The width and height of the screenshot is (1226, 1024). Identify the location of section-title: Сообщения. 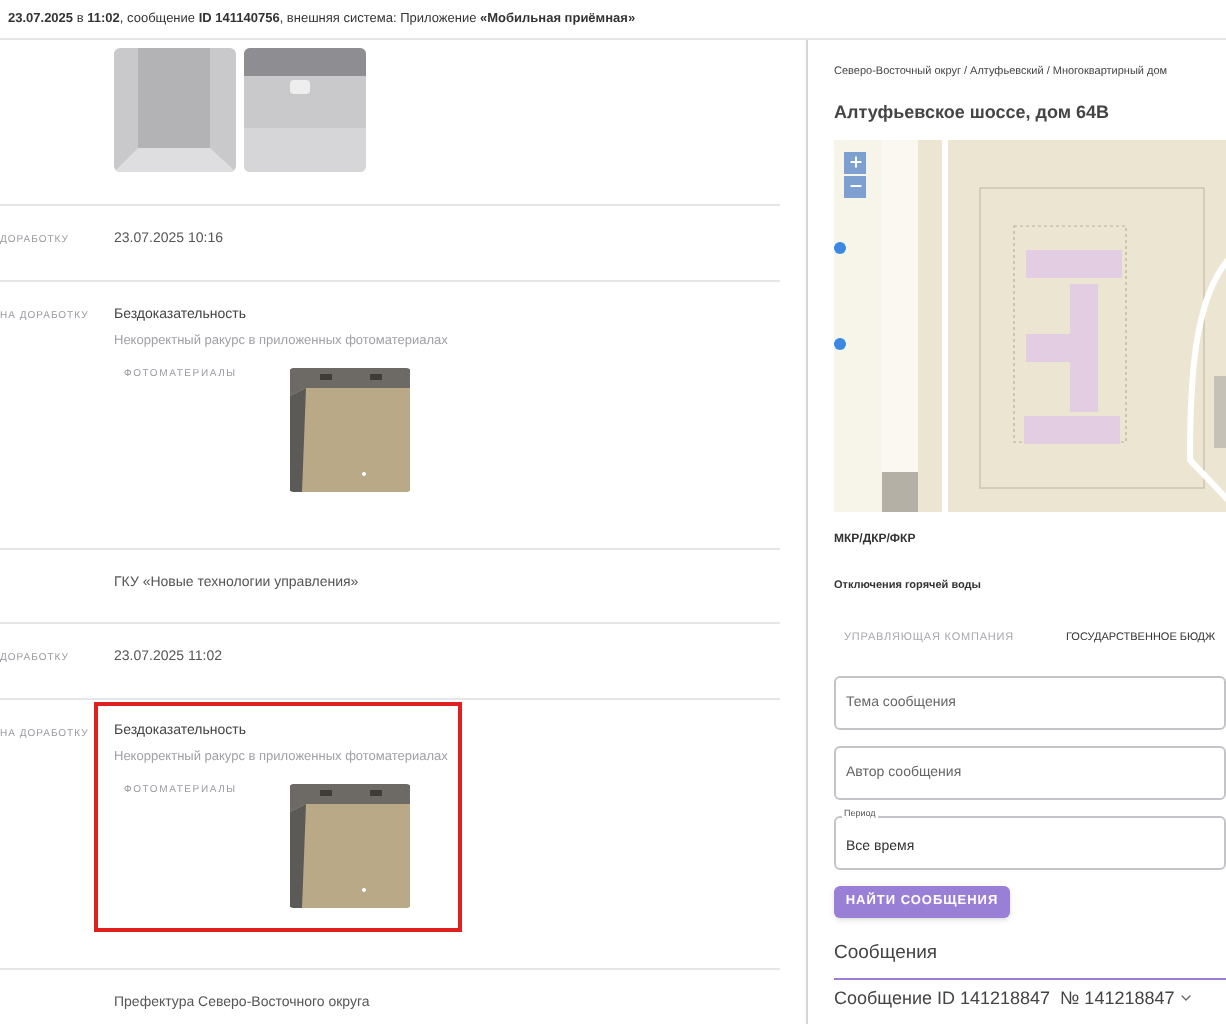
(887, 954).